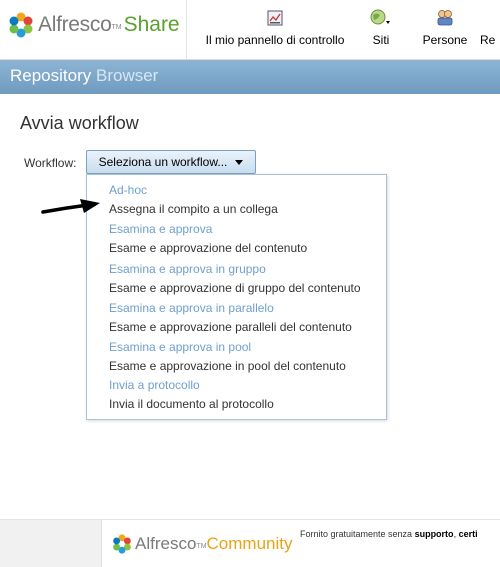  I want to click on menu-item-title: Invia a protocollo, so click(154, 385).